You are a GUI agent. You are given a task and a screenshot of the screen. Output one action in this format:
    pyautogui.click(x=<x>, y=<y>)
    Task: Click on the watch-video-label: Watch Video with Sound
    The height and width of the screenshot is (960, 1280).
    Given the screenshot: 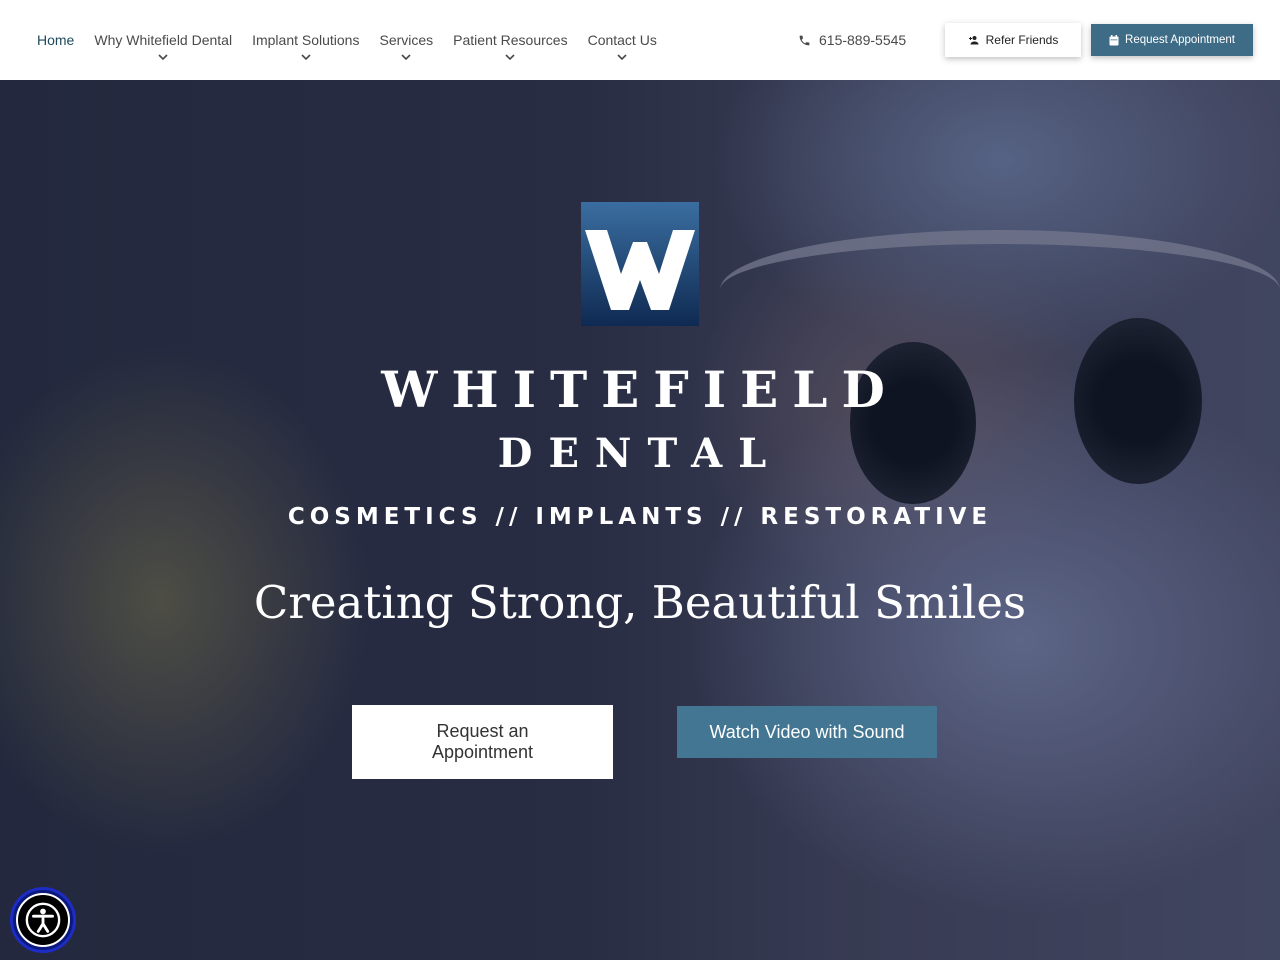 What is the action you would take?
    pyautogui.click(x=807, y=731)
    